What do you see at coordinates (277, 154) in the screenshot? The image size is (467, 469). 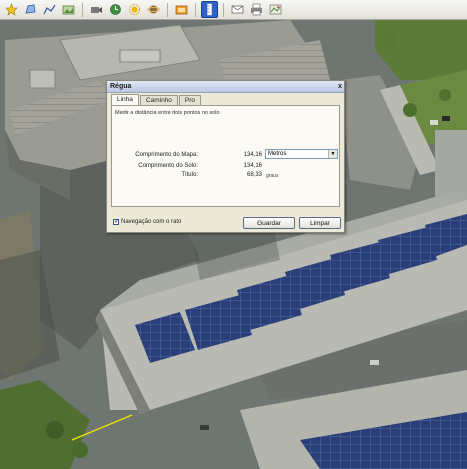 I see `unit-select-value: Metros` at bounding box center [277, 154].